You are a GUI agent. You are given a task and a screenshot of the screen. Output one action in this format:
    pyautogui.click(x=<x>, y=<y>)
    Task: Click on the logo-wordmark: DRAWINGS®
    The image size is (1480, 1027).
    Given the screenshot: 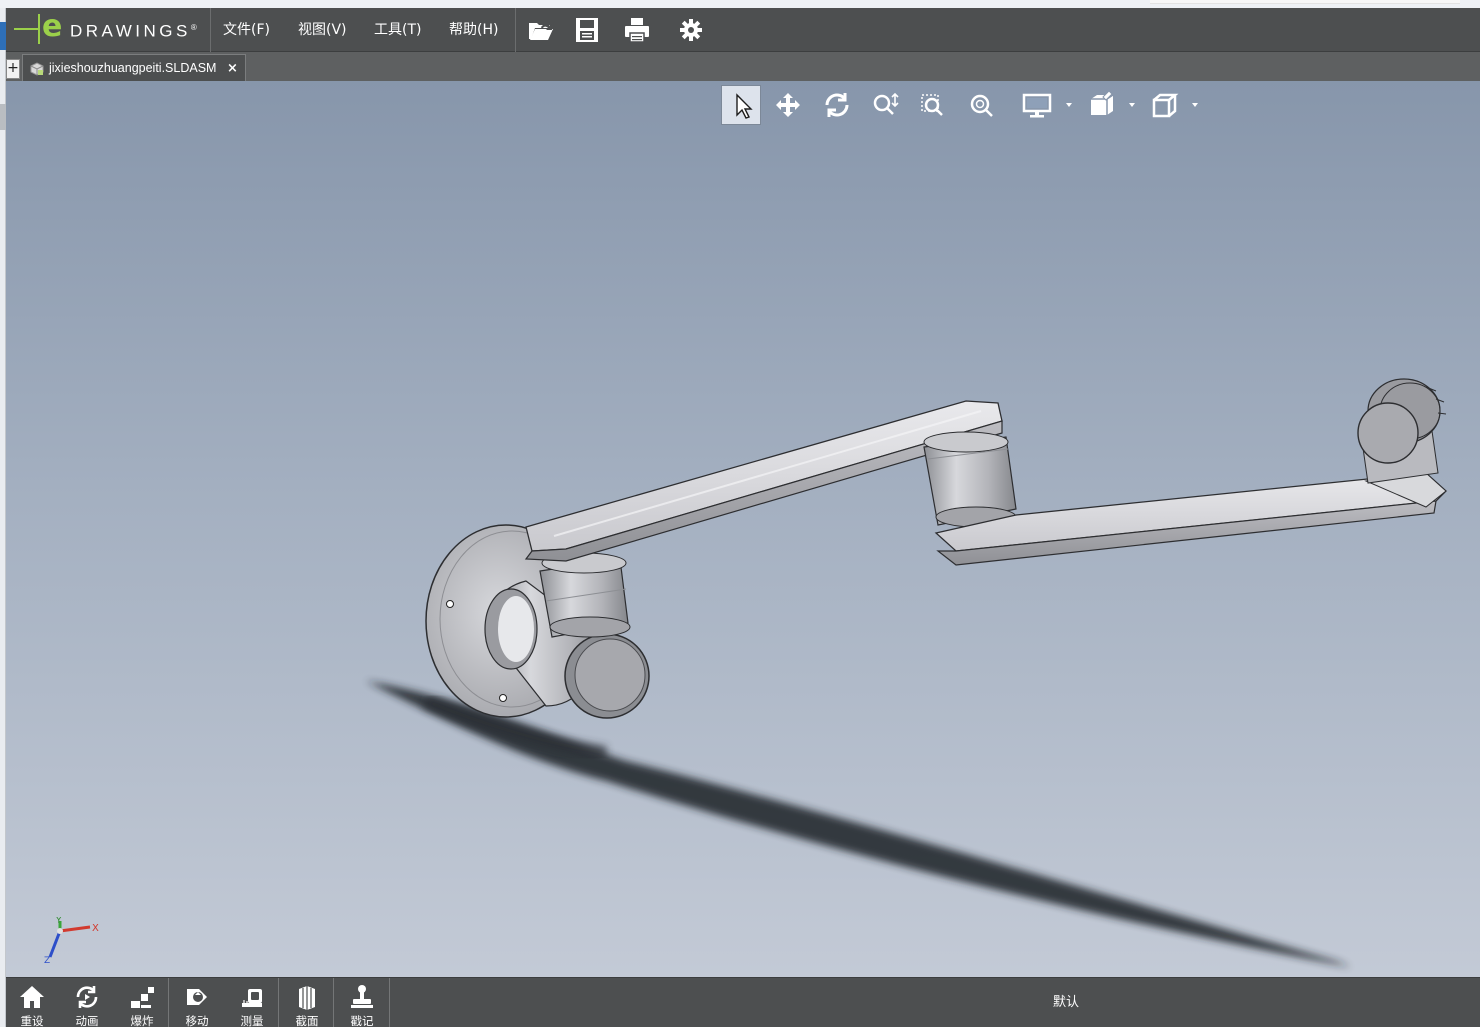 What is the action you would take?
    pyautogui.click(x=133, y=31)
    